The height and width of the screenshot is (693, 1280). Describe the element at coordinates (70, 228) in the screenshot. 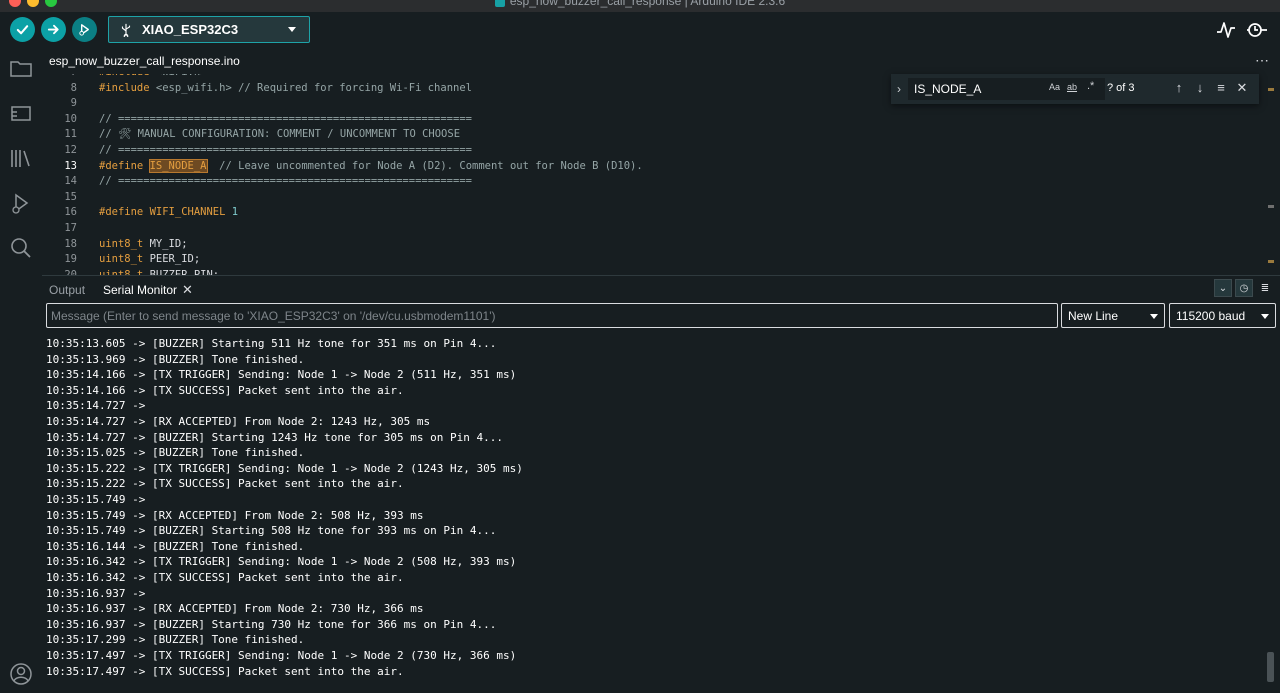

I see `line-number: 17` at that location.